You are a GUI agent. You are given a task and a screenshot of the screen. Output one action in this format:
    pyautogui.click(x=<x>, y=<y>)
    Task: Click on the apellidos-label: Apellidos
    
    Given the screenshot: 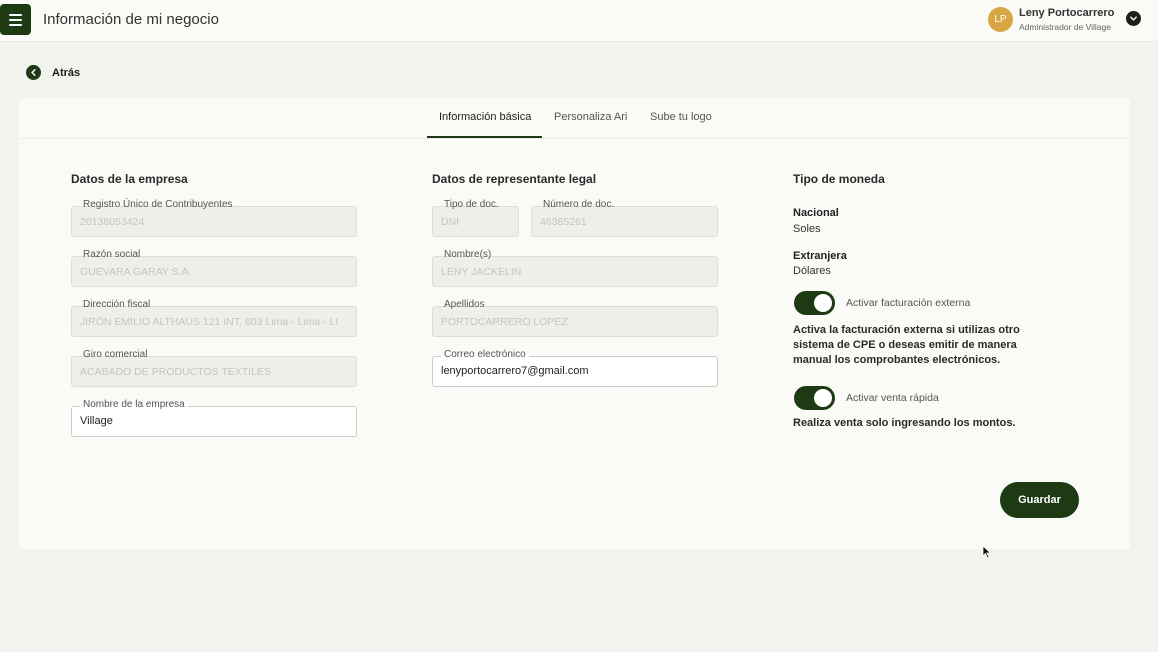 What is the action you would take?
    pyautogui.click(x=464, y=304)
    